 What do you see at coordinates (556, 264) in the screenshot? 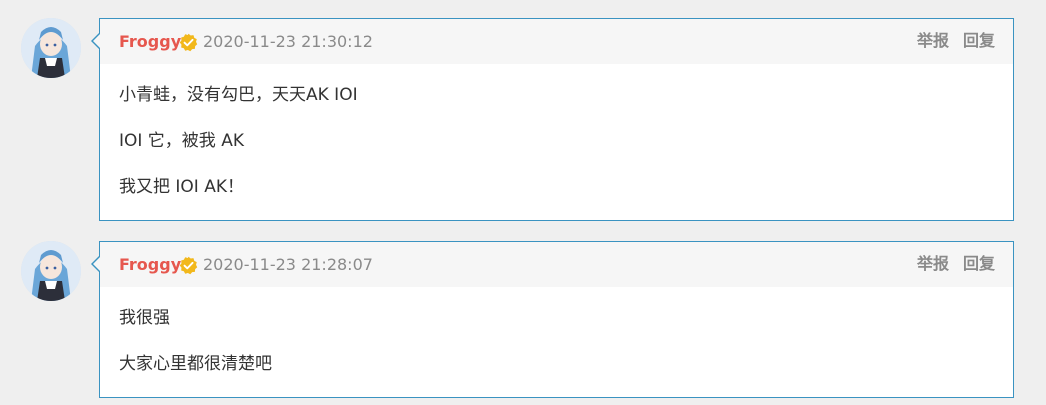
I see `comment-header: Froggy 2020-11-23 21:28:07 举报 回复` at bounding box center [556, 264].